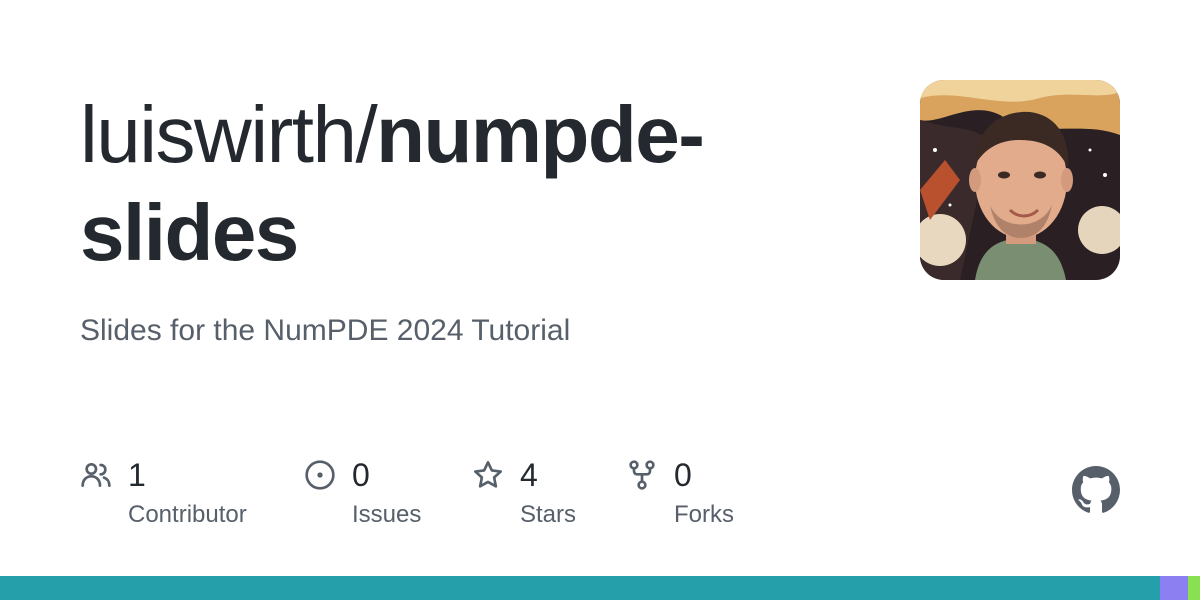 This screenshot has height=600, width=1200. Describe the element at coordinates (529, 475) in the screenshot. I see `stars-count: 4` at that location.